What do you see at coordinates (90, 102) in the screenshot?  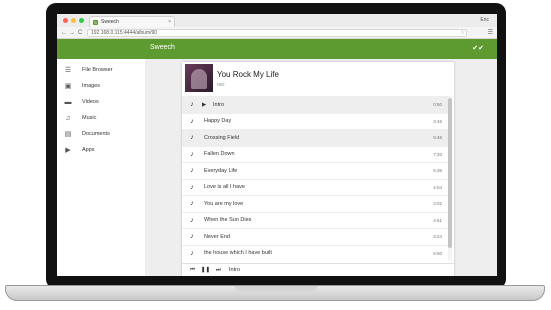 I see `sidebar-item-label: Videos` at bounding box center [90, 102].